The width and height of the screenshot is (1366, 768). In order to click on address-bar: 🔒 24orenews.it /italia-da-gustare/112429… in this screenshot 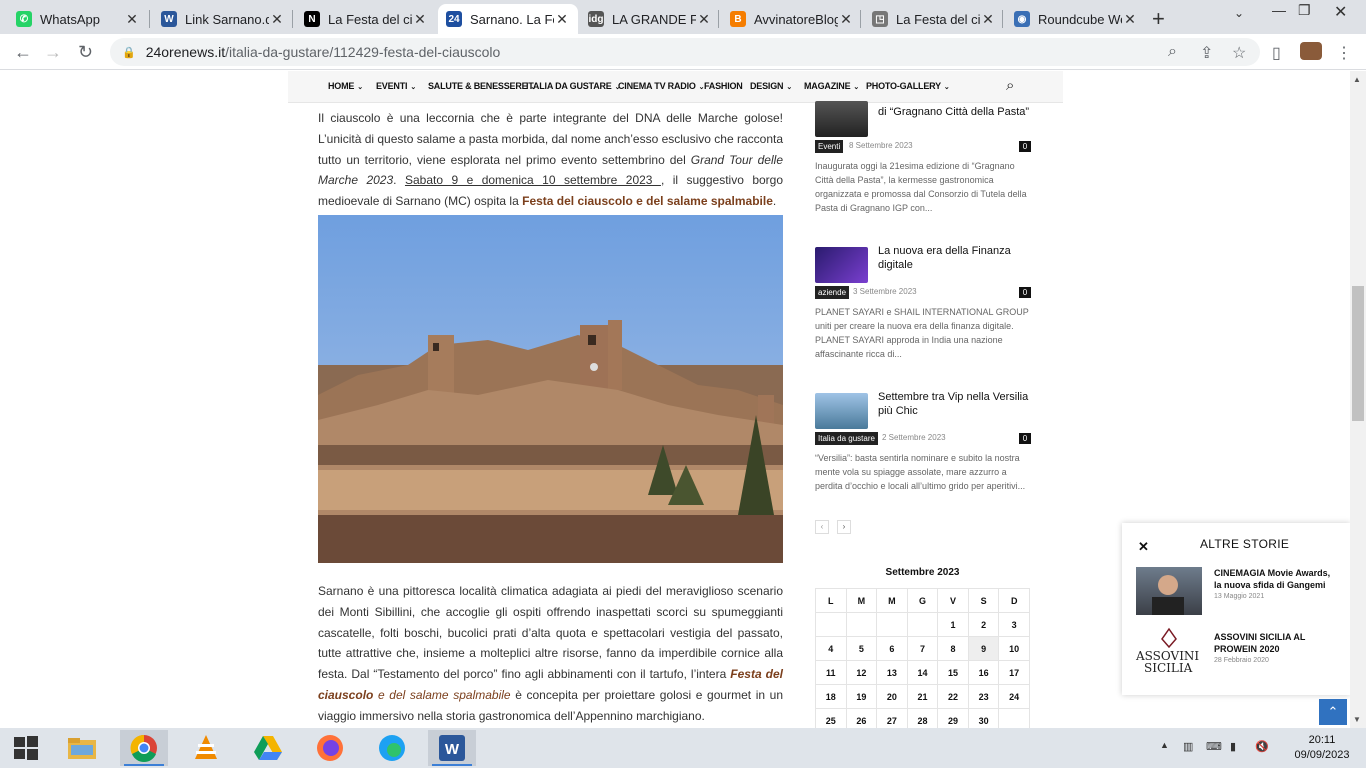, I will do `click(685, 52)`.